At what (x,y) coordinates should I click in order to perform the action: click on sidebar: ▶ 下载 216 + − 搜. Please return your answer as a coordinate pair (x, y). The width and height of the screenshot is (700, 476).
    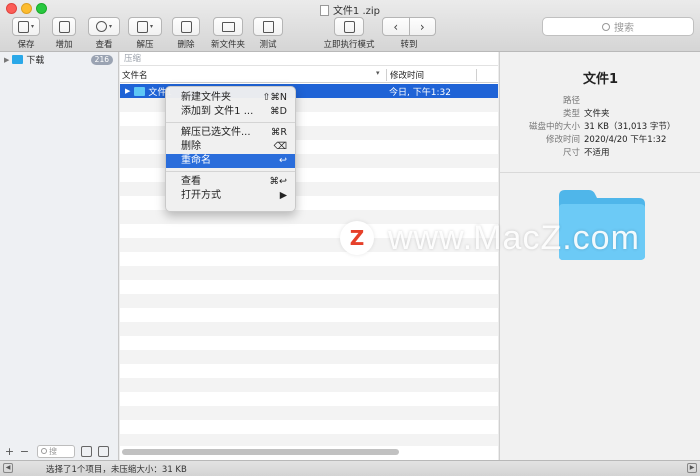
    Looking at the image, I should click on (59, 256).